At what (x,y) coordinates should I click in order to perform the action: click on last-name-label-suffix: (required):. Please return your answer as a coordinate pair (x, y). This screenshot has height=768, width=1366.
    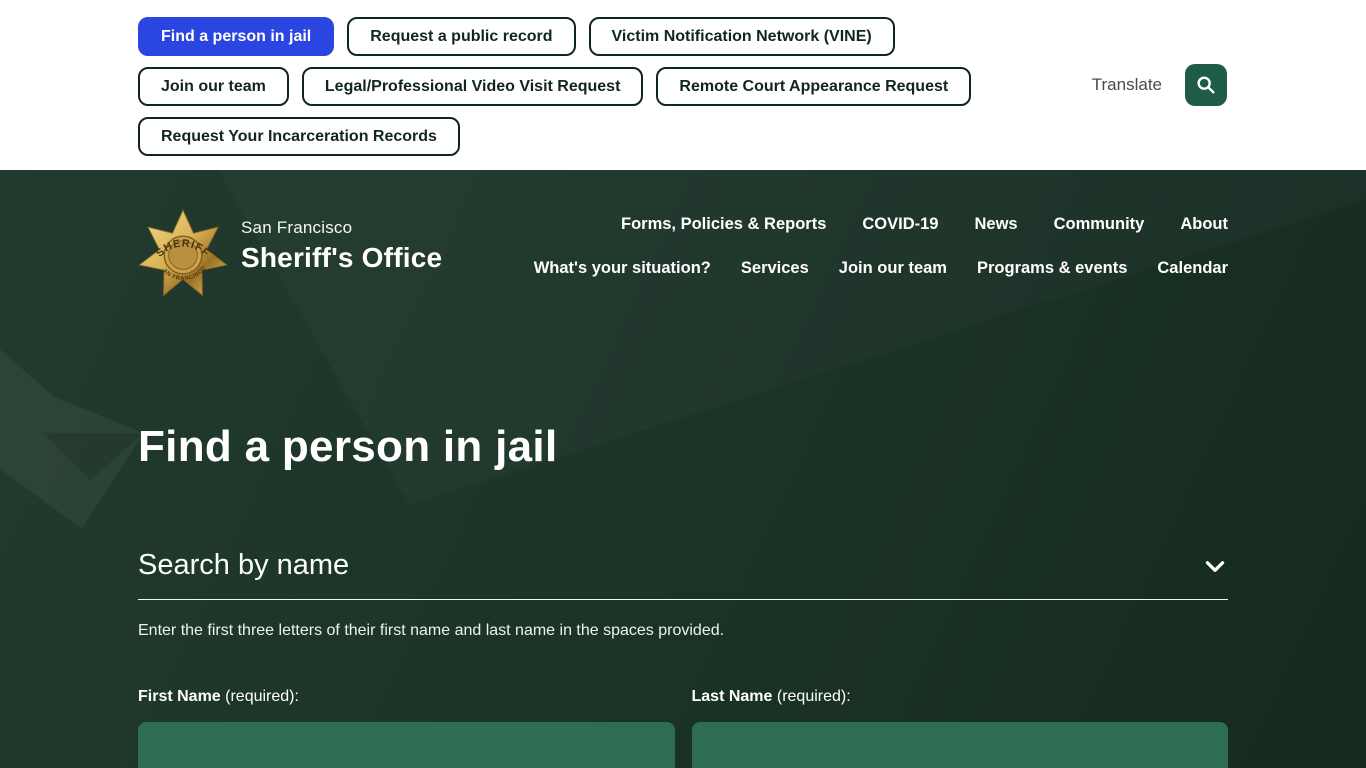
    Looking at the image, I should click on (811, 696).